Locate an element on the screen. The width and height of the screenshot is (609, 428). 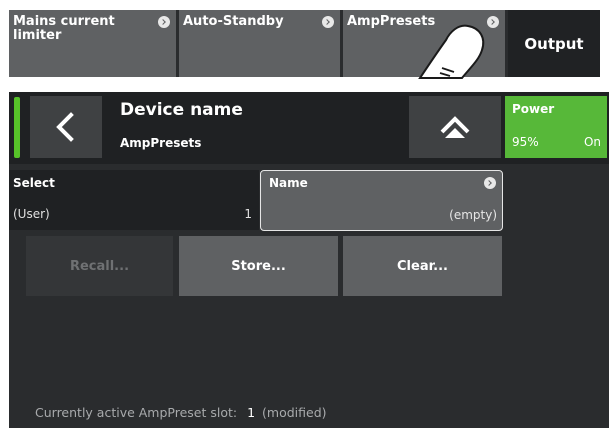
back-button is located at coordinates (66, 127).